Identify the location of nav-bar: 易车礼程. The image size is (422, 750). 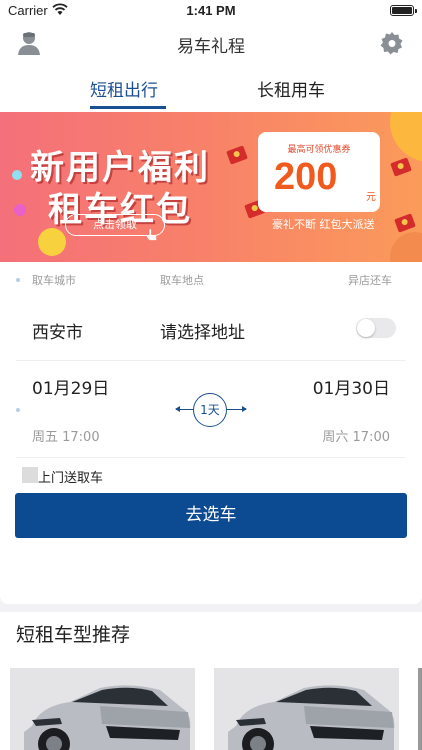
(211, 44).